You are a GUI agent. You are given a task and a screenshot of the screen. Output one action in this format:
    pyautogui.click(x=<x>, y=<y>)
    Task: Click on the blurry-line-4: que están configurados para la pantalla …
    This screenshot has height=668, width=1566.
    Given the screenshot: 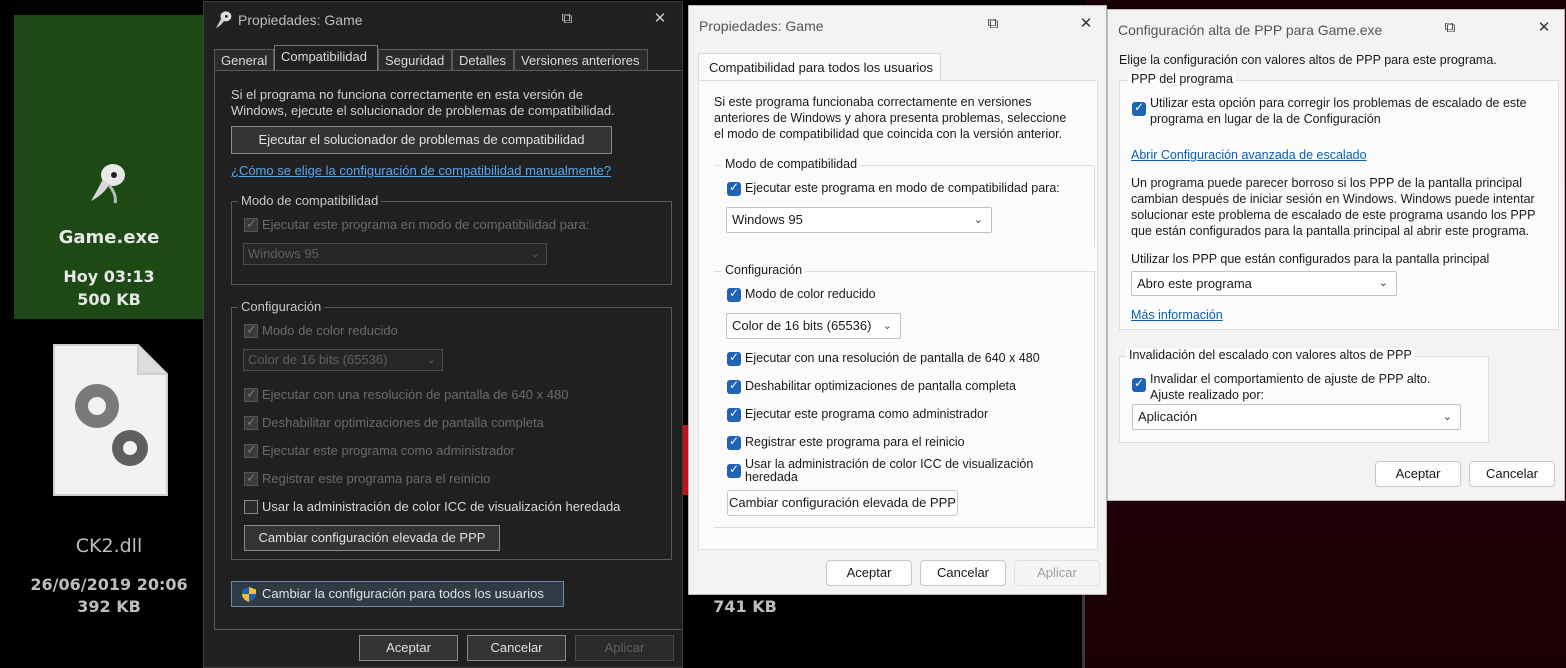 What is the action you would take?
    pyautogui.click(x=1330, y=231)
    